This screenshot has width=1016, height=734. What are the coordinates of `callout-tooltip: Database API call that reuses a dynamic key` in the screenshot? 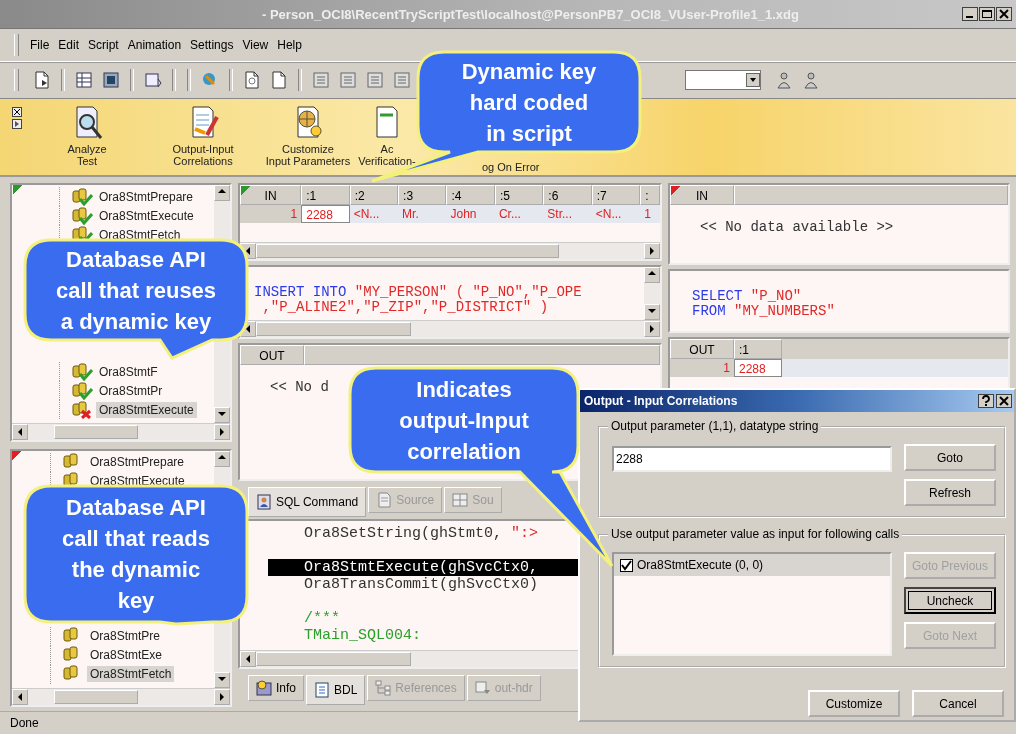 It's located at (136, 299).